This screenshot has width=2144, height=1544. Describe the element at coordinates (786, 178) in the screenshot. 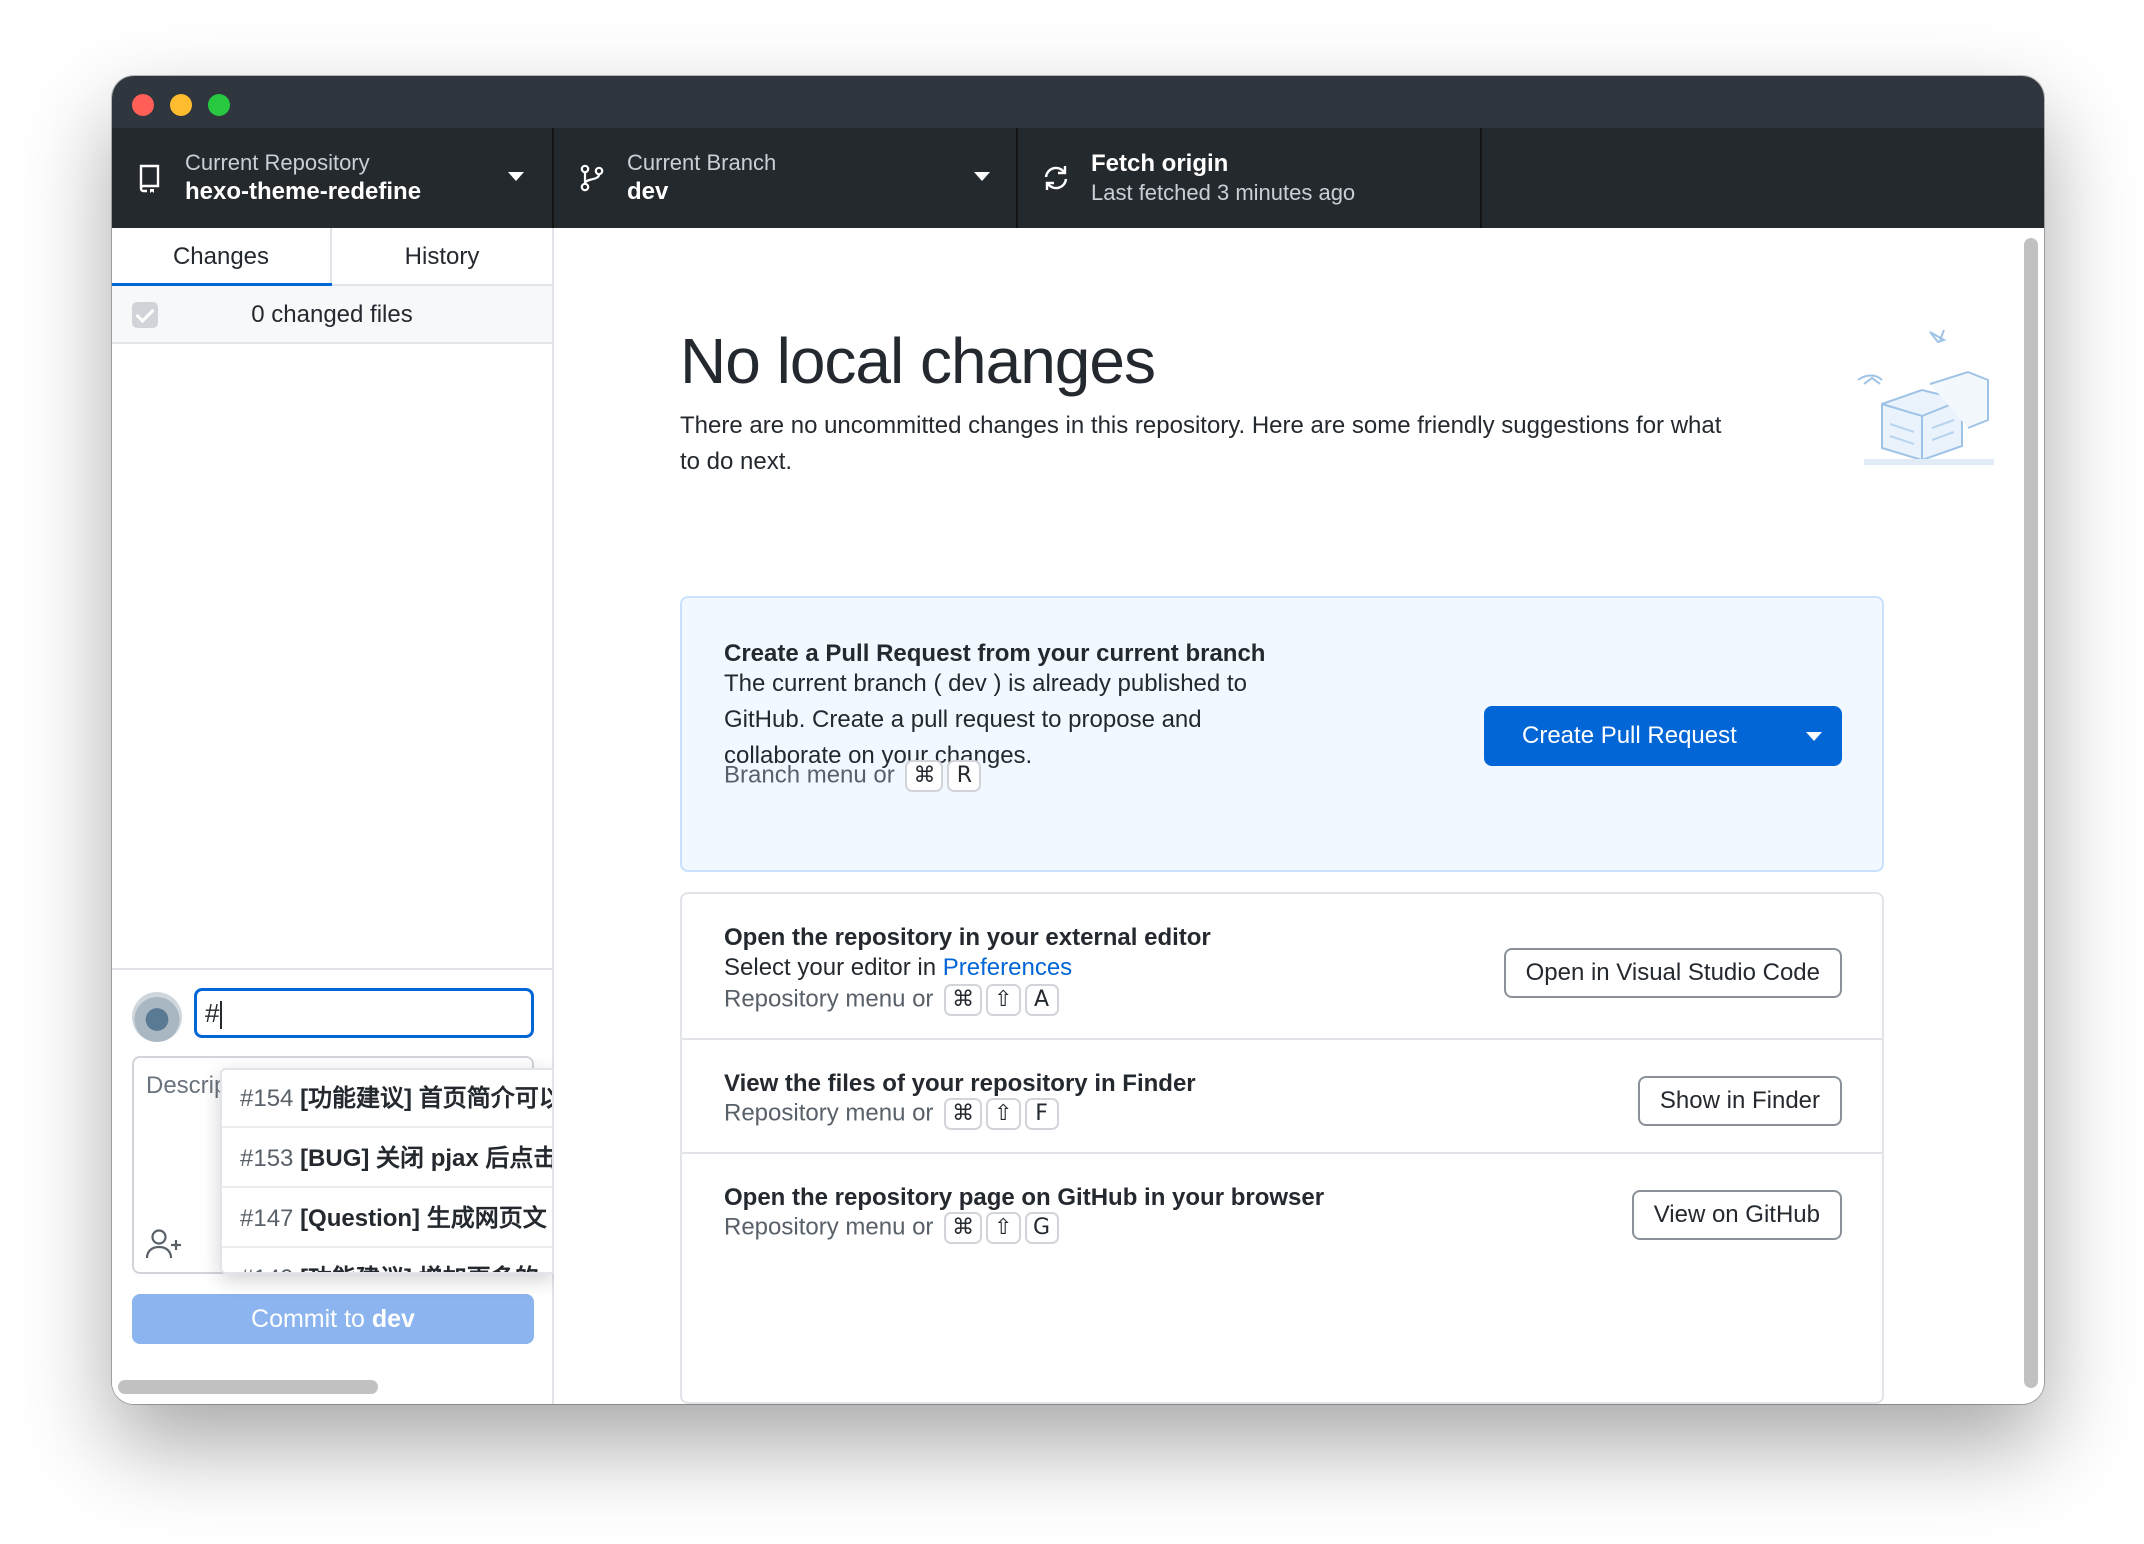

I see `current-branch-button: Current Branch dev` at that location.